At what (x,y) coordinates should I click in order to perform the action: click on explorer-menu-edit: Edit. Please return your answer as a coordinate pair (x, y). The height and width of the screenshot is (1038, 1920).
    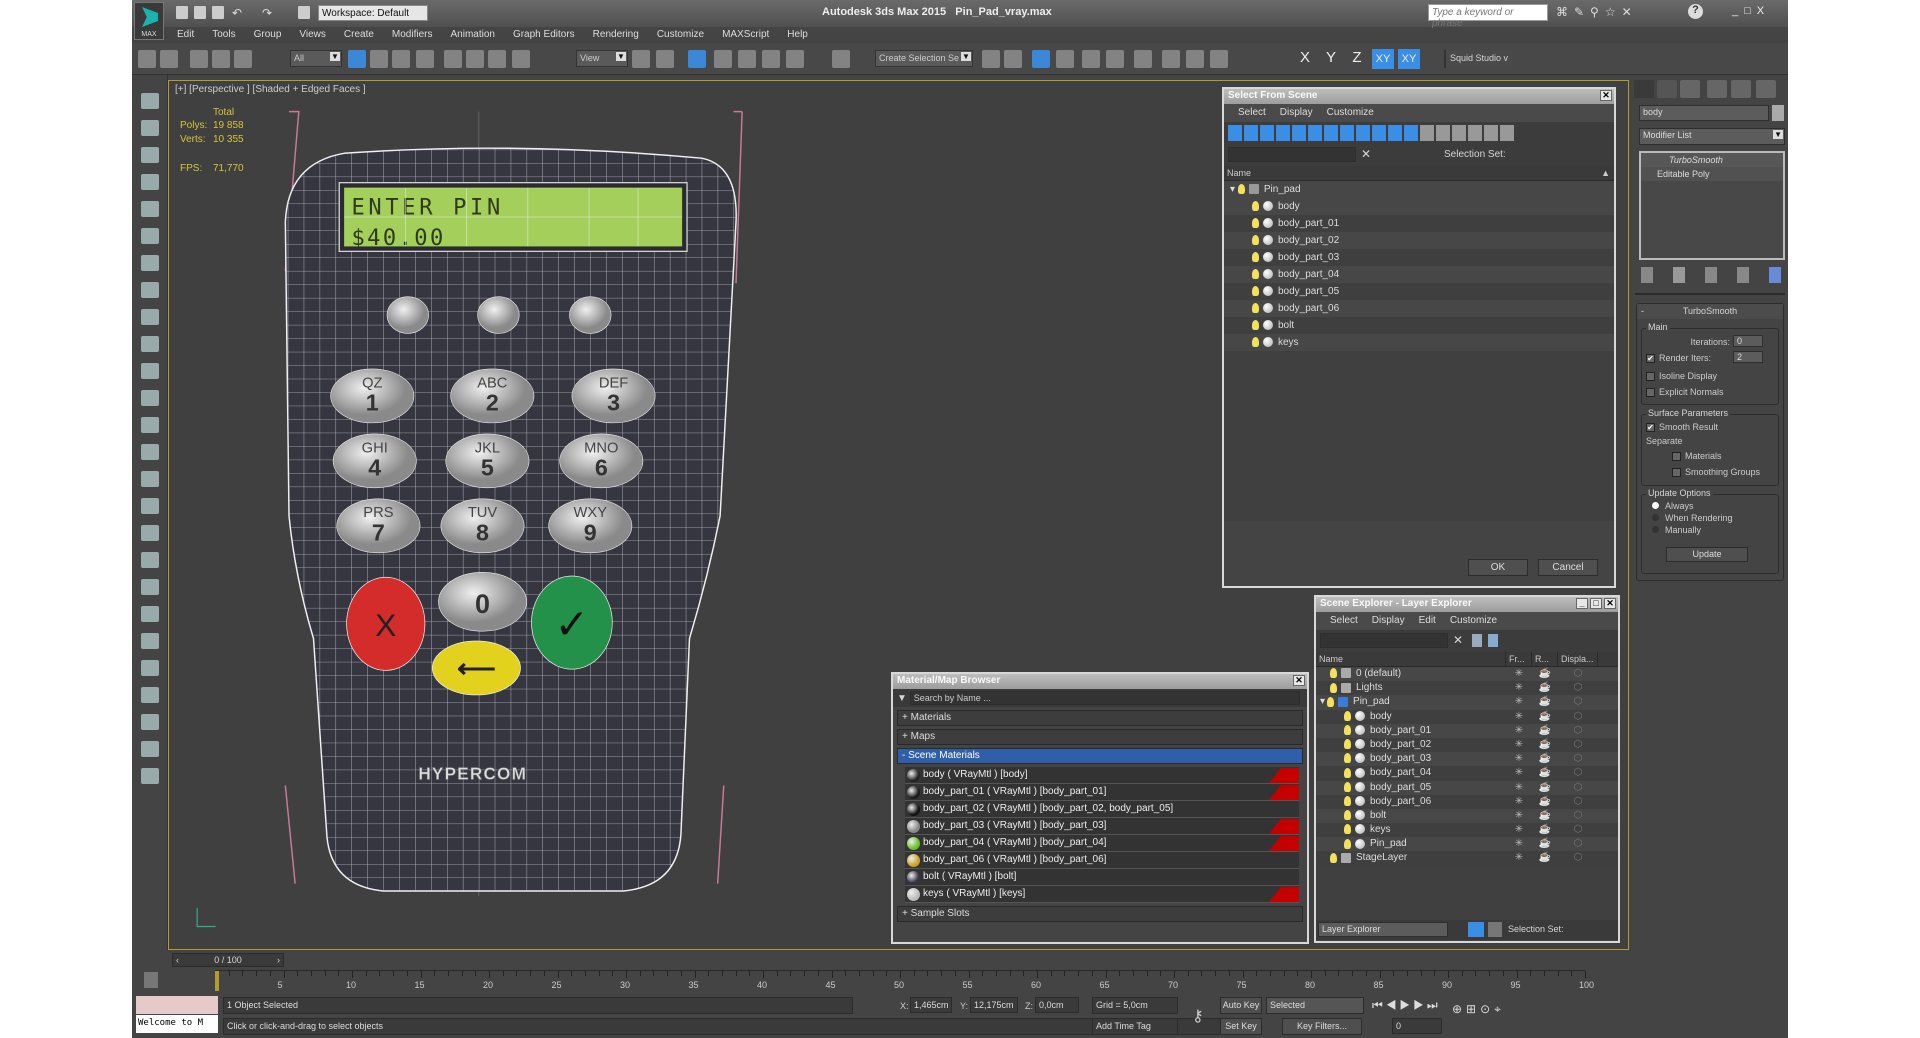
    Looking at the image, I should click on (1427, 621).